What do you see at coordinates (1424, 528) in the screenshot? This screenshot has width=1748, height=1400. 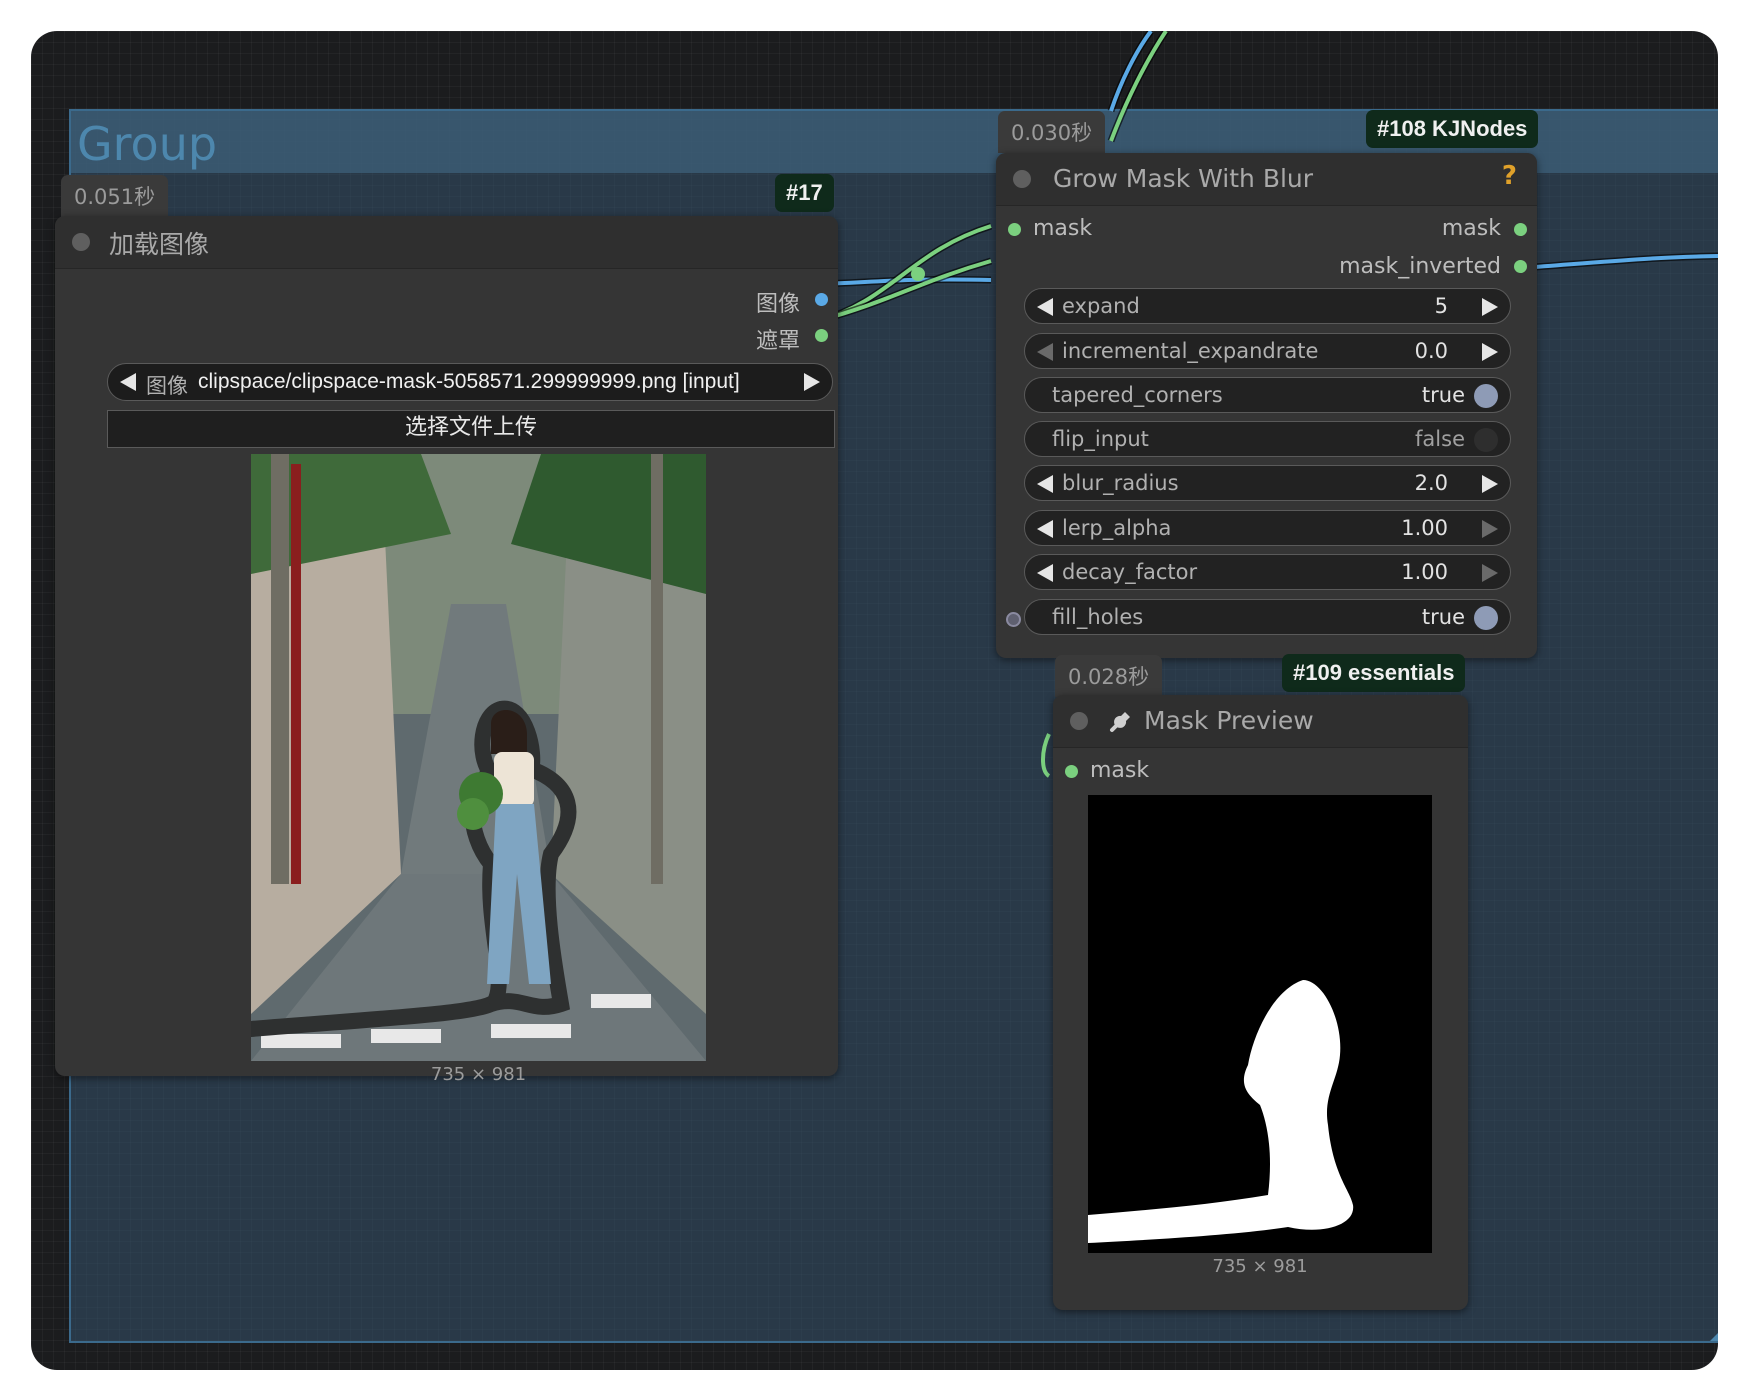 I see `widget-lerp-alpha-value: 1.00` at bounding box center [1424, 528].